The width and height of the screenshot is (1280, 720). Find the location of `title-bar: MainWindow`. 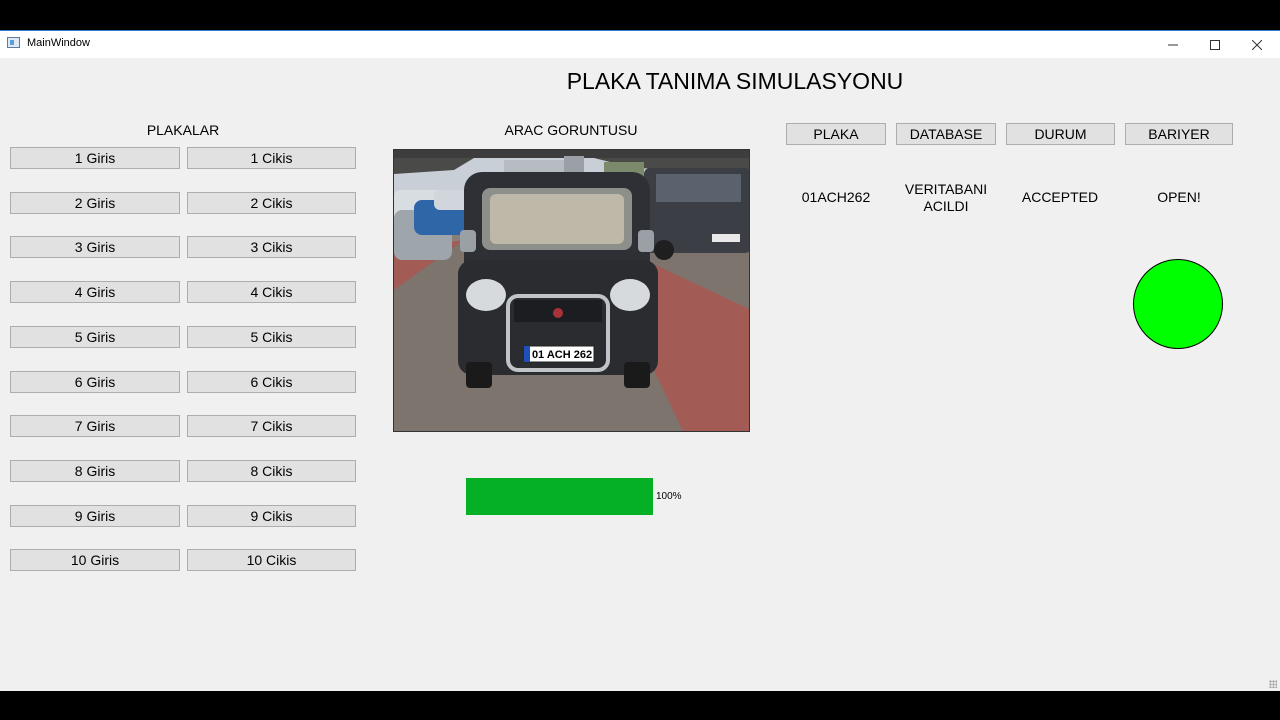

title-bar: MainWindow is located at coordinates (640, 44).